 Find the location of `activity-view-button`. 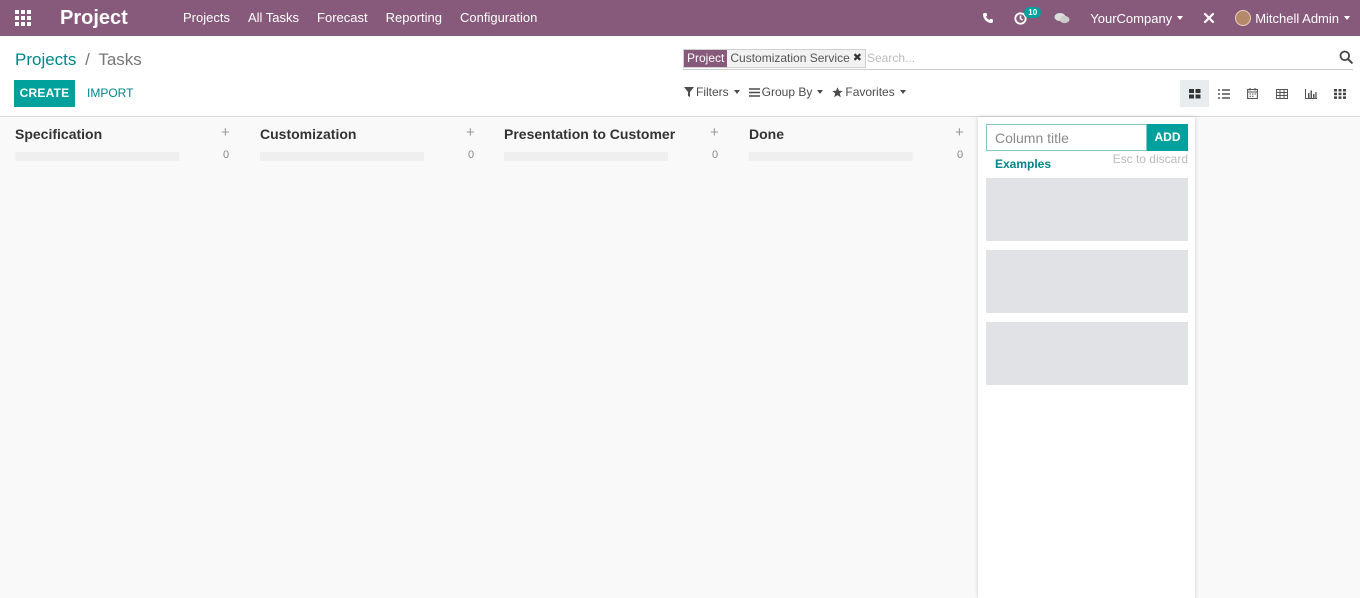

activity-view-button is located at coordinates (1339, 93).